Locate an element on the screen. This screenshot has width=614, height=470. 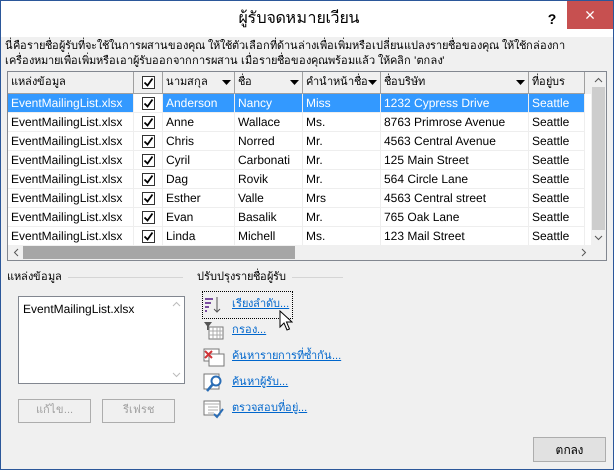
calendar-check-icon is located at coordinates (214, 408).